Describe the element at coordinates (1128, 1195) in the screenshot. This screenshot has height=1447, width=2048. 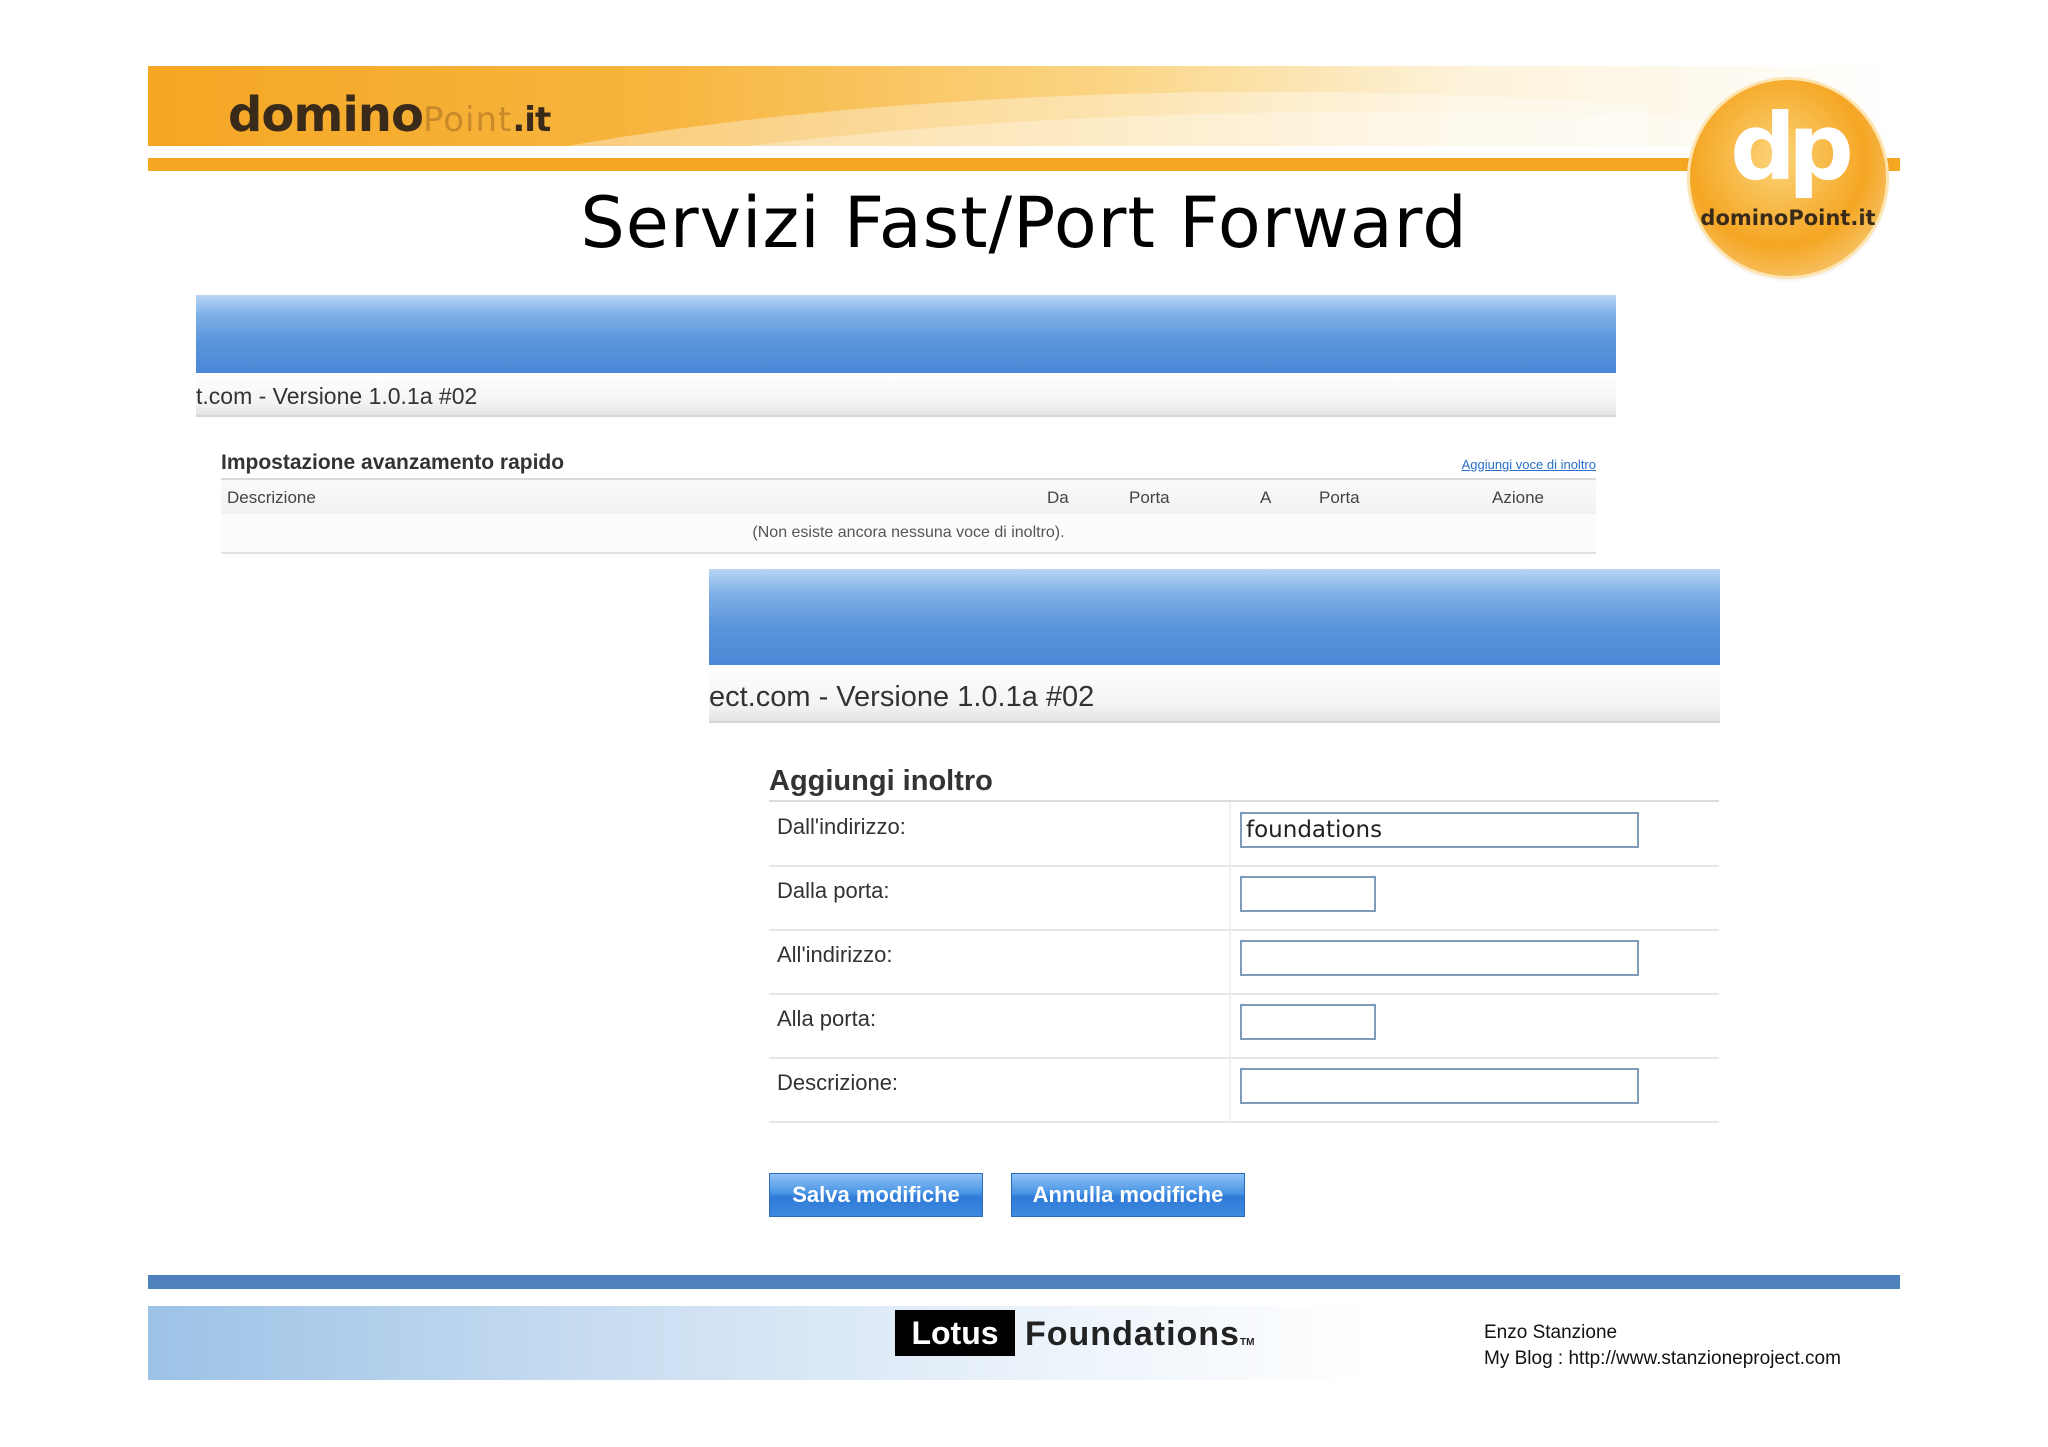
I see `cancel-changes-button: Annulla modifiche` at that location.